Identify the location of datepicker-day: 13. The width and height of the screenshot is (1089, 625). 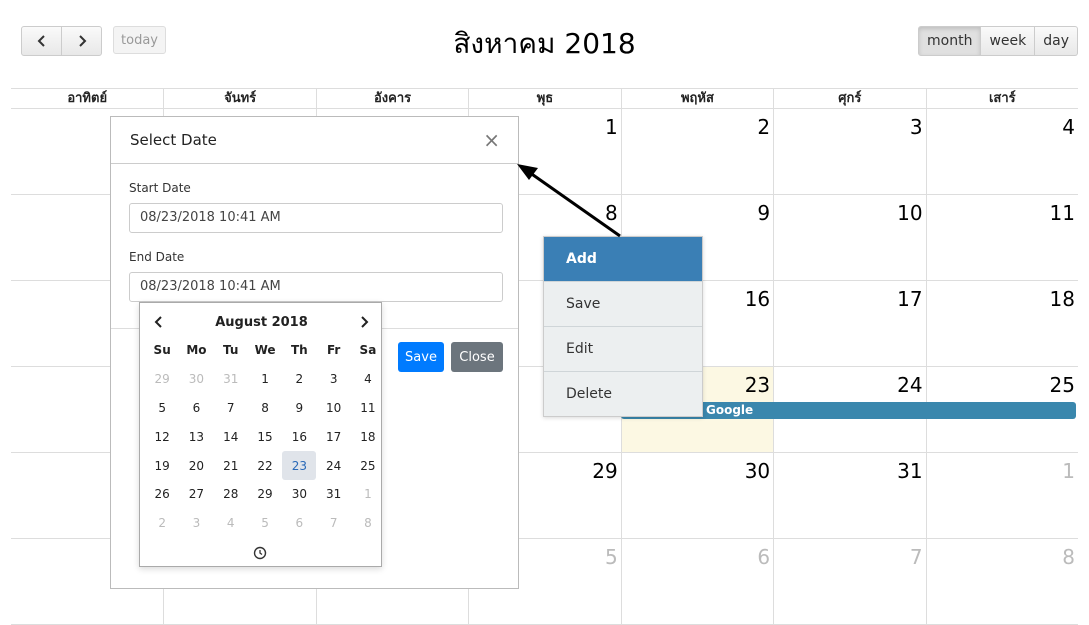
(196, 436).